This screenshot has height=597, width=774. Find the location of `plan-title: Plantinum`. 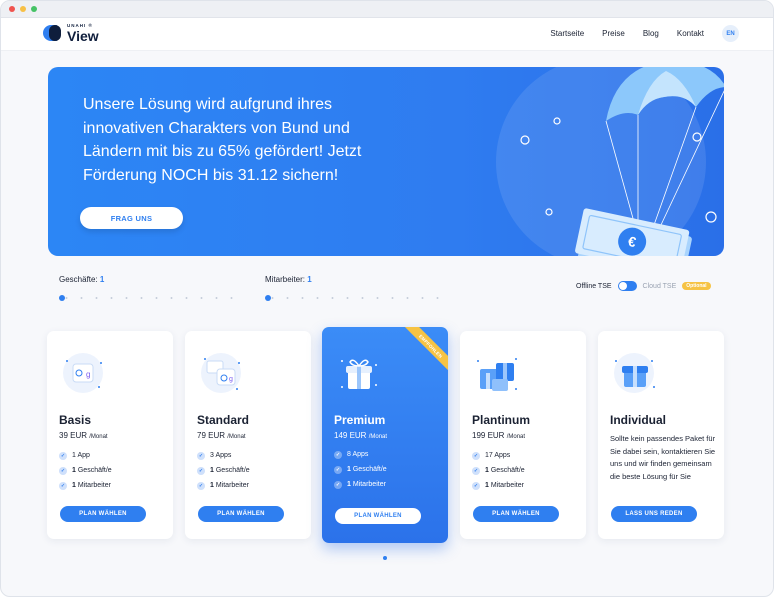

plan-title: Plantinum is located at coordinates (501, 420).